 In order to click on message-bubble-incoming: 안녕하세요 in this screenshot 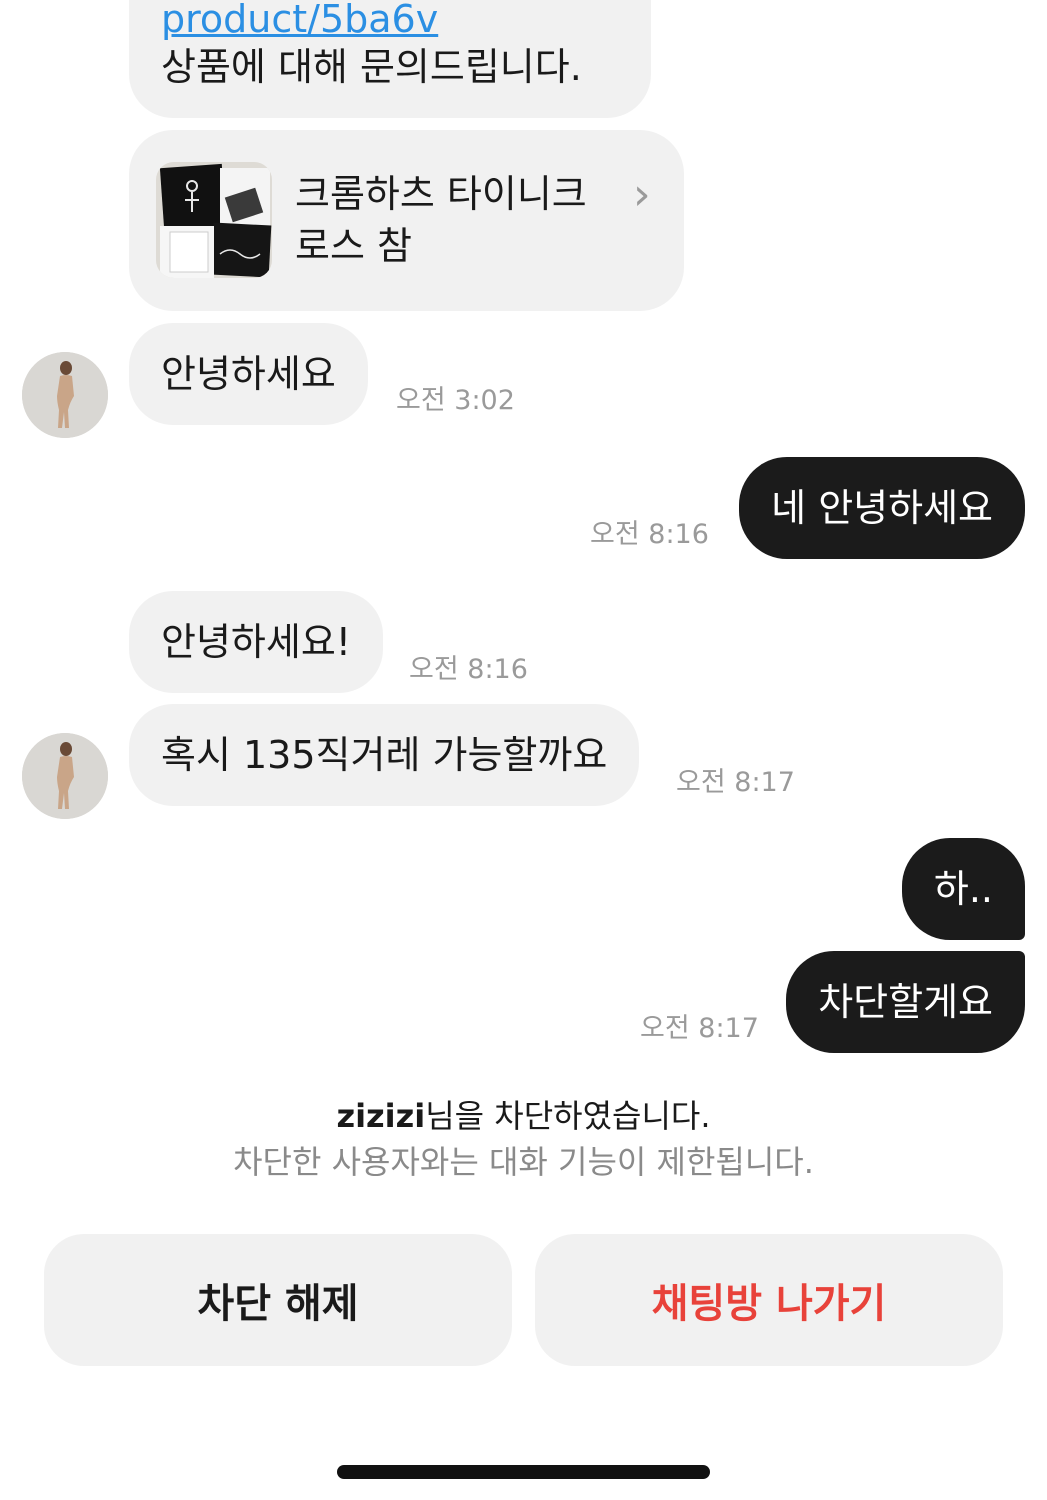, I will do `click(248, 374)`.